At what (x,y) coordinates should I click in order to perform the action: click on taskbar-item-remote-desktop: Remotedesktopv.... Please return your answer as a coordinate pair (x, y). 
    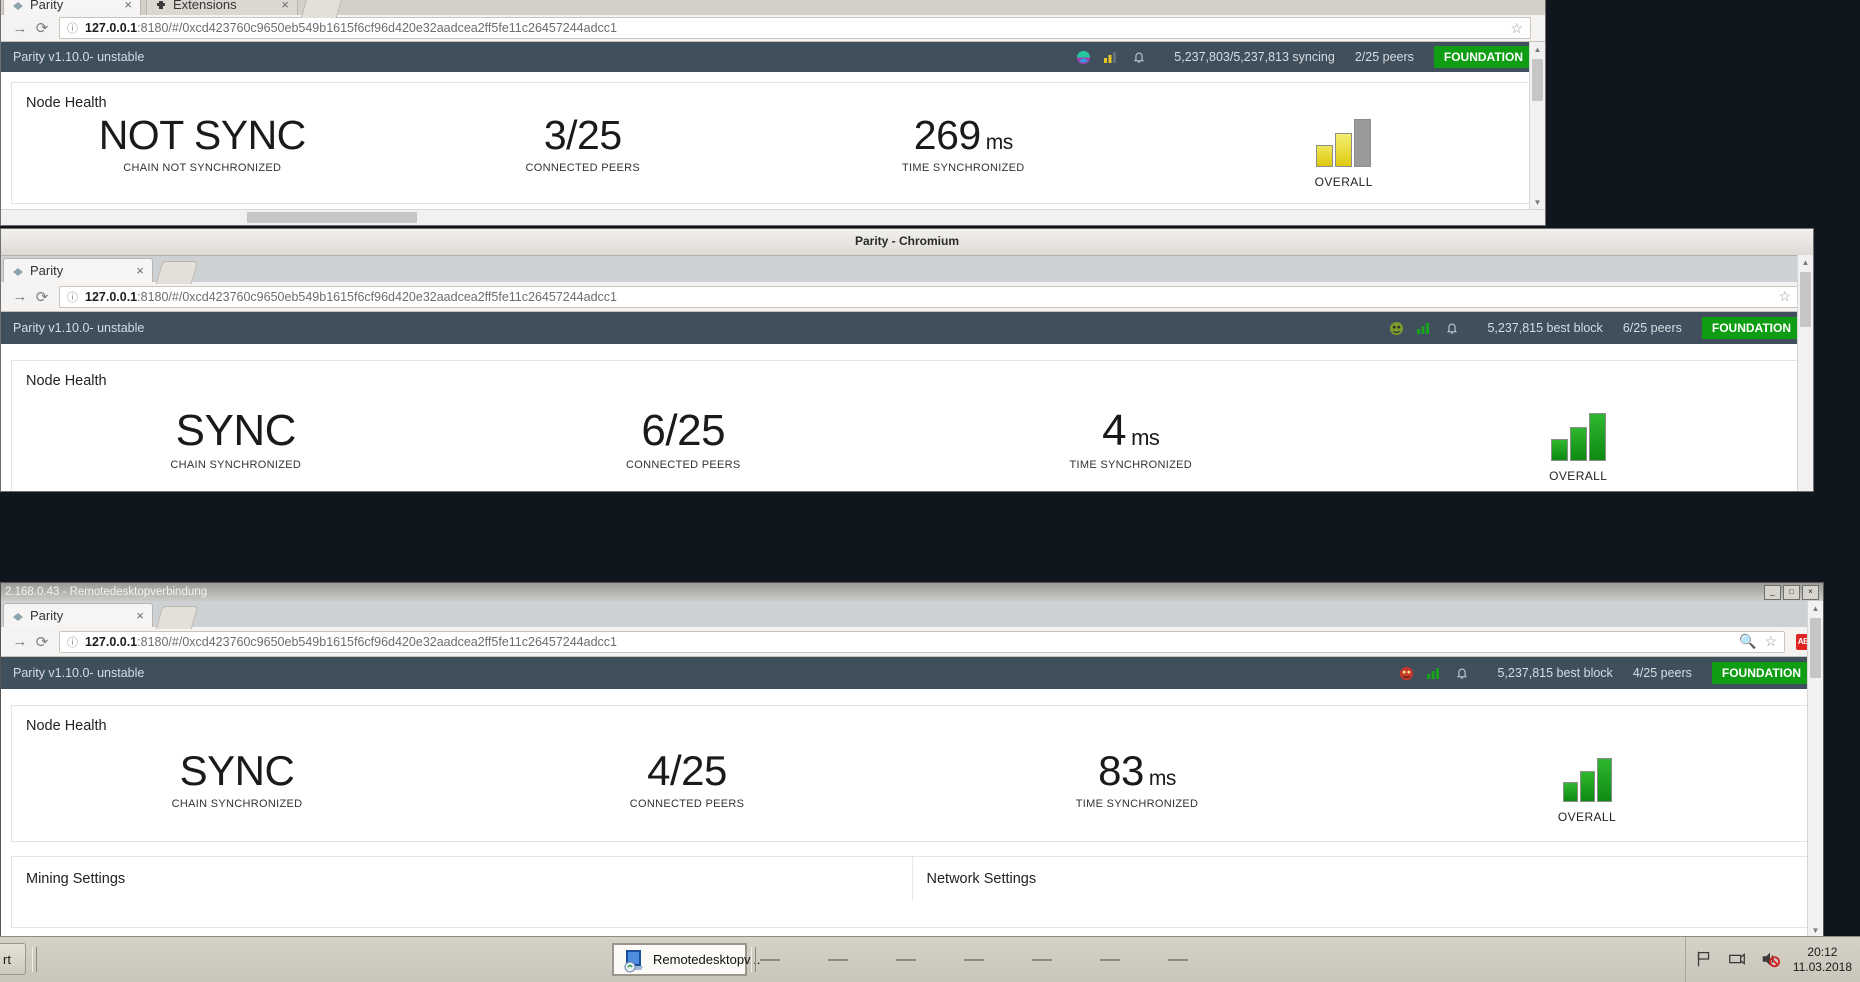
    Looking at the image, I should click on (686, 959).